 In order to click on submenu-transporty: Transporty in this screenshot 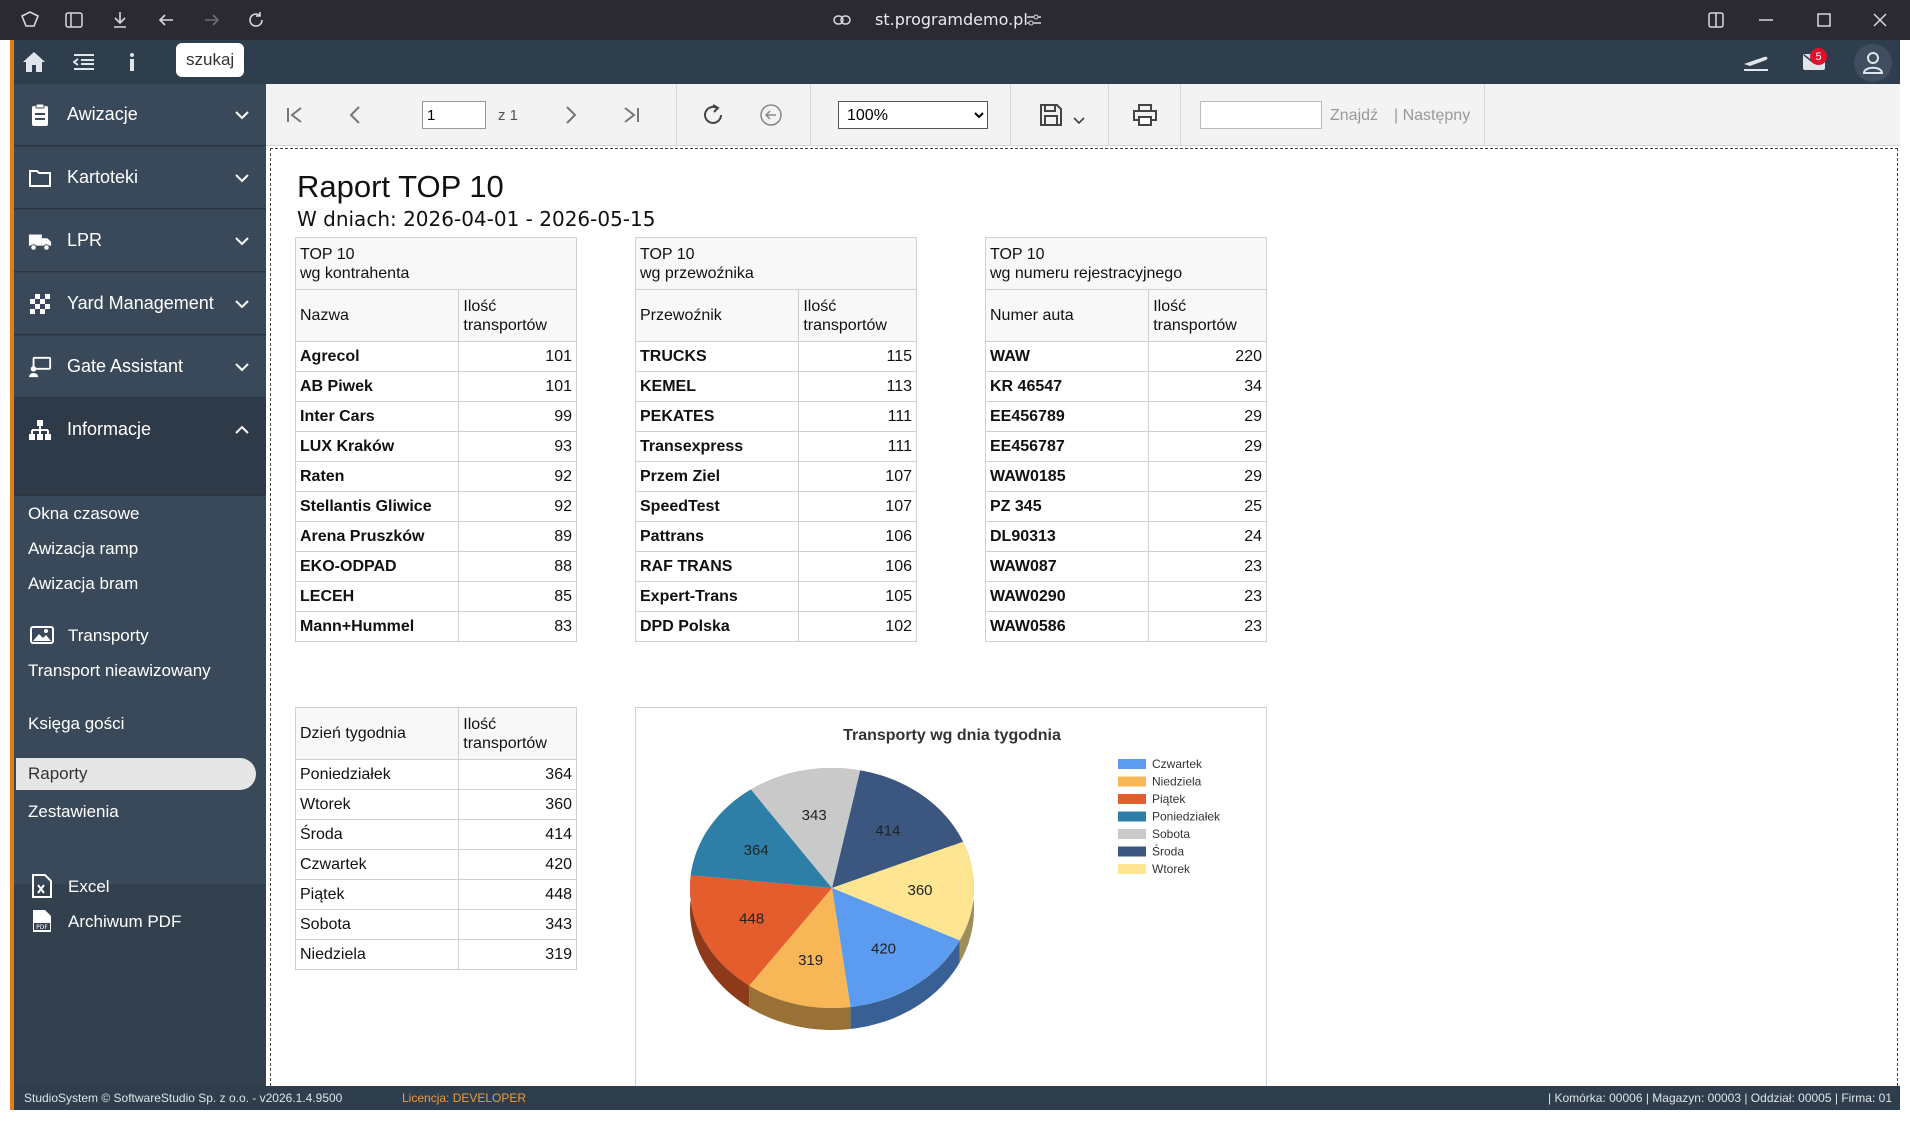, I will do `click(108, 636)`.